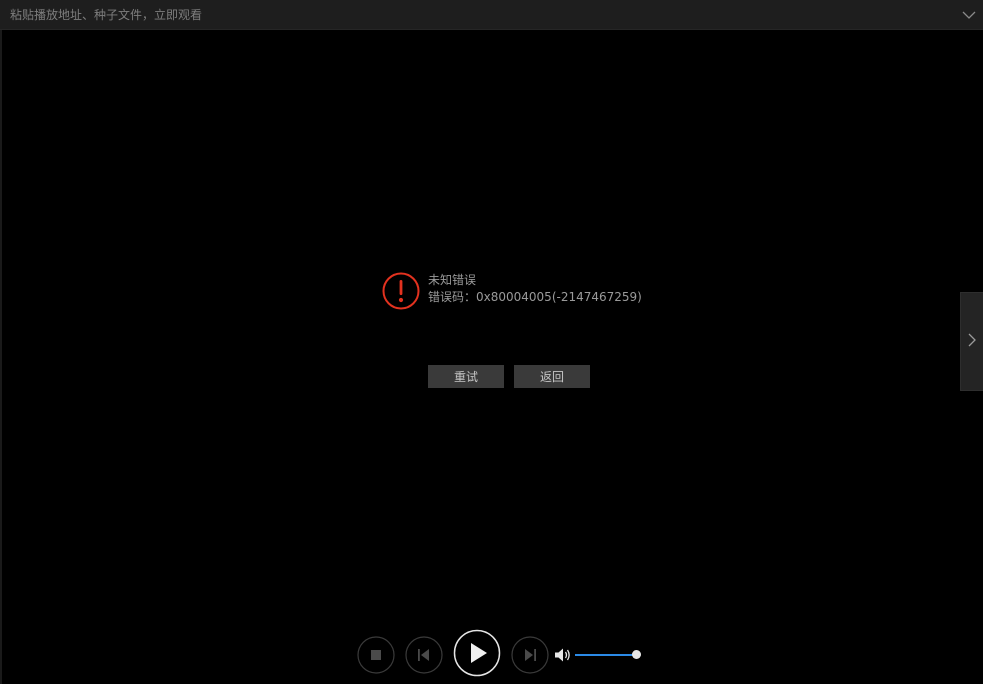 The image size is (983, 684). I want to click on volume-slider, so click(609, 655).